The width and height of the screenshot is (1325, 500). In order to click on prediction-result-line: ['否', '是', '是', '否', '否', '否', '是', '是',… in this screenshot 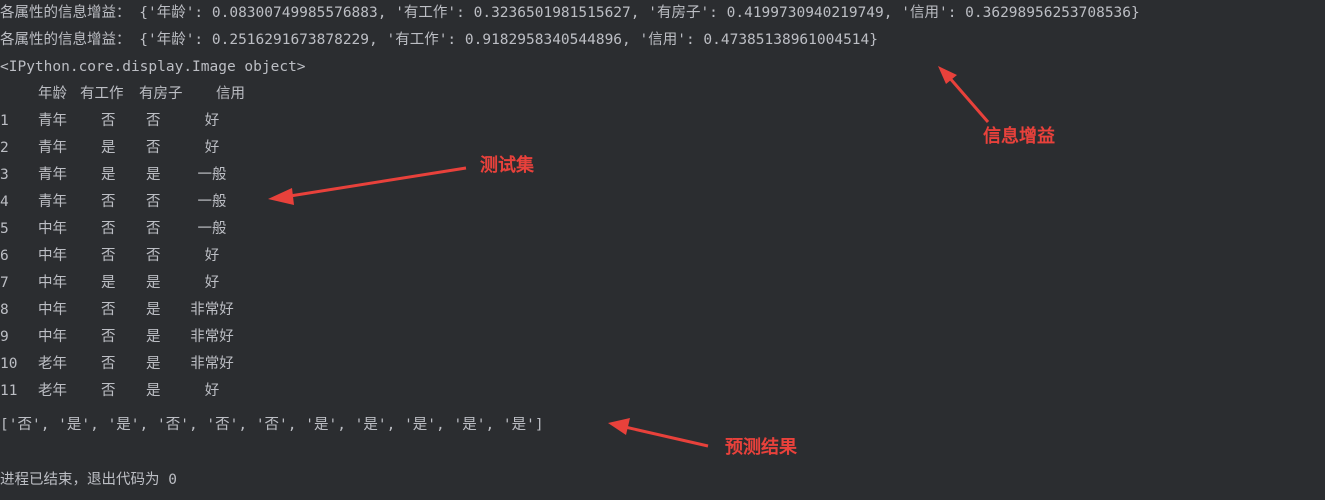, I will do `click(272, 425)`.